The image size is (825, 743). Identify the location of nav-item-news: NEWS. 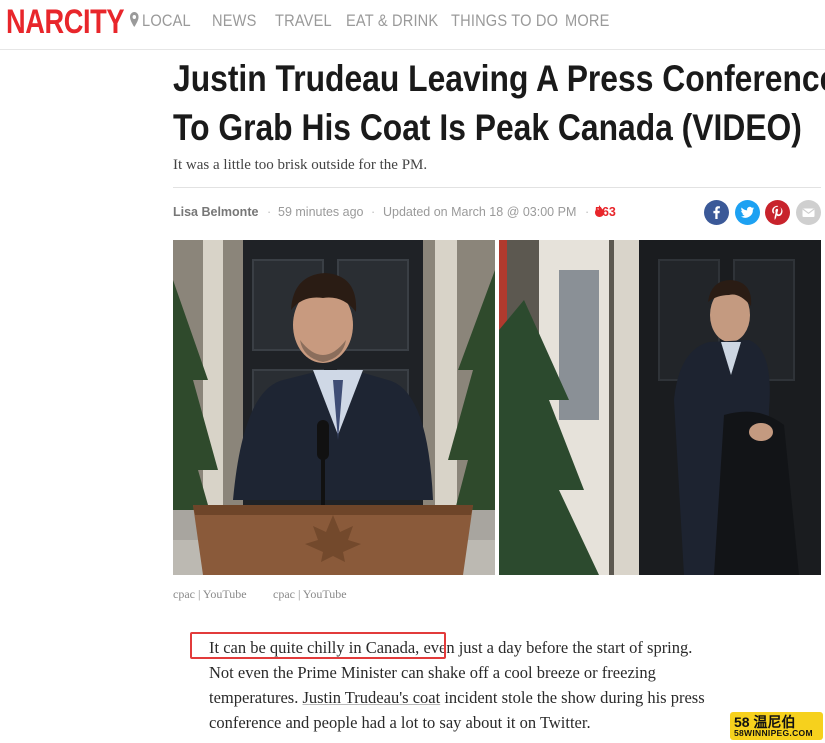
(234, 21).